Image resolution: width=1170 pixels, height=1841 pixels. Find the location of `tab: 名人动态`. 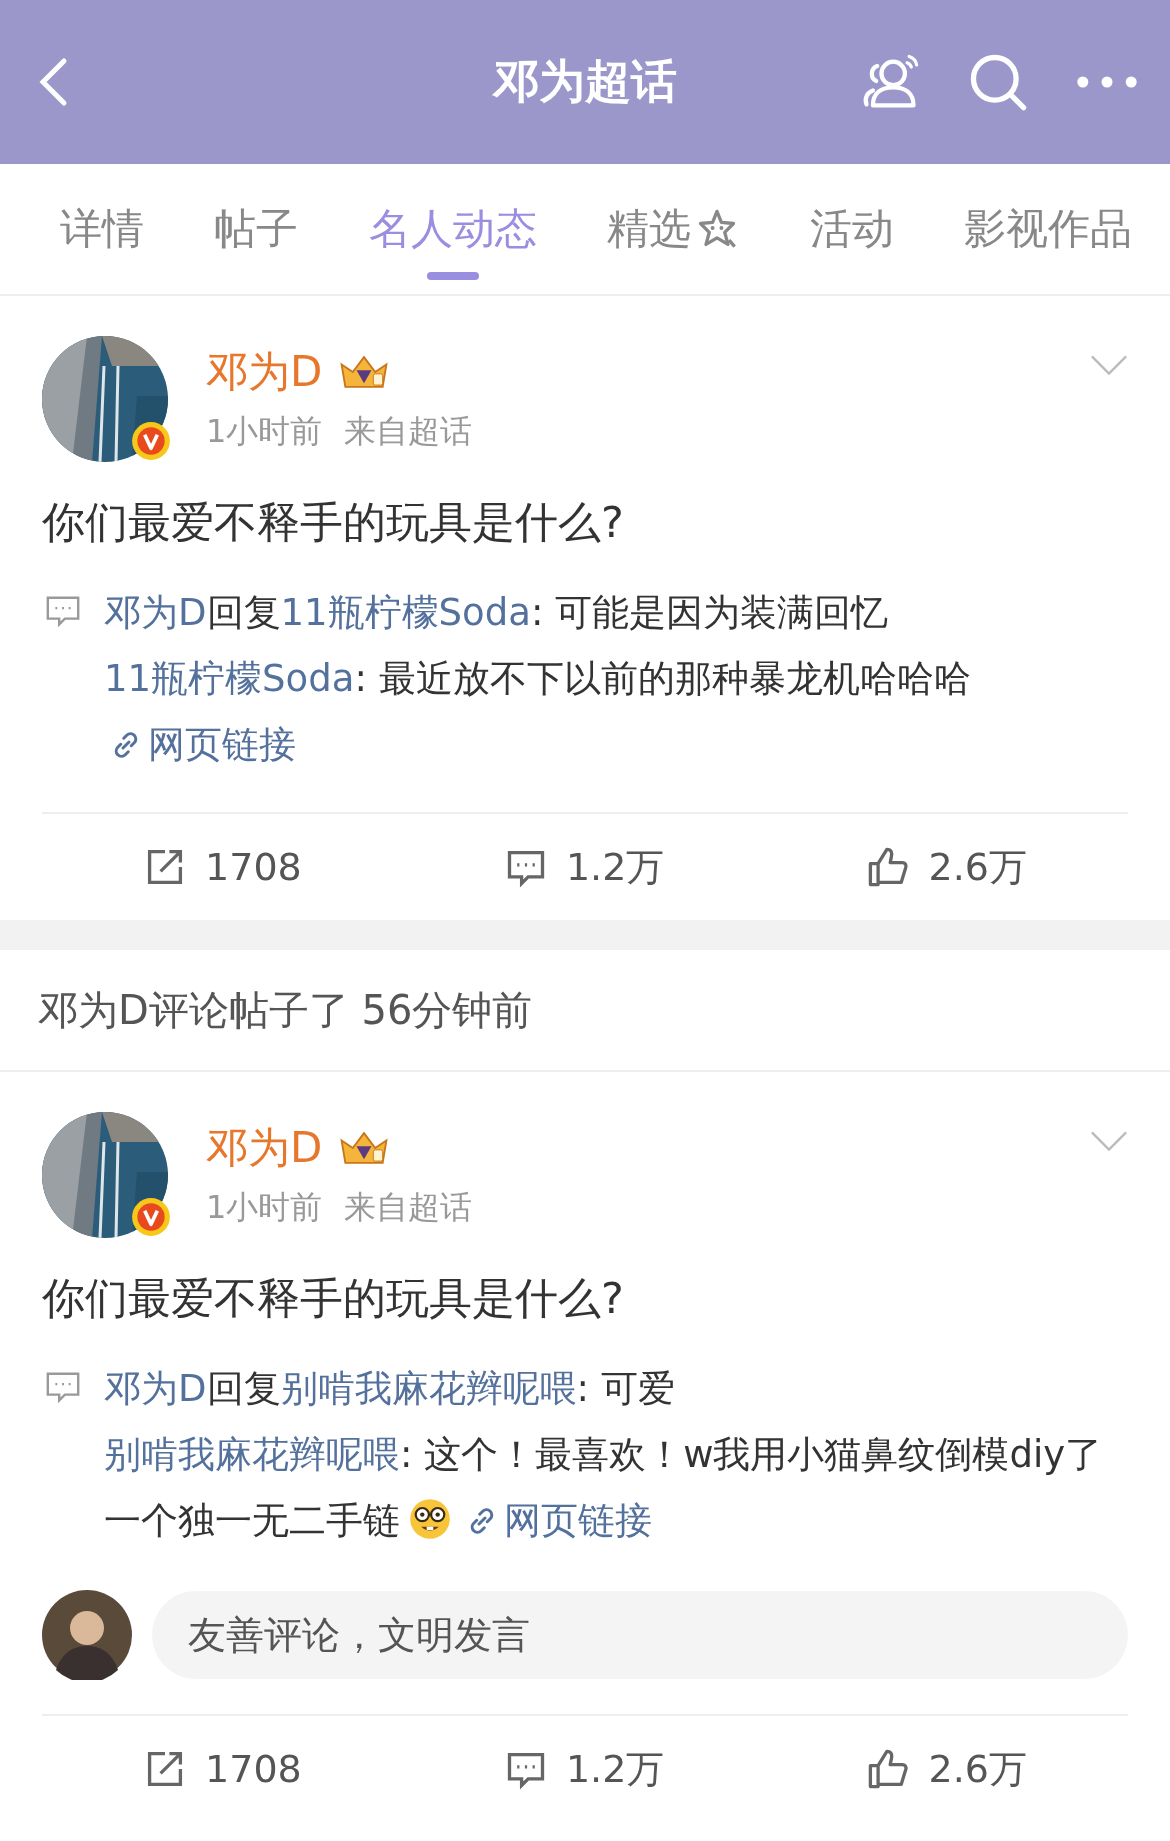

tab: 名人动态 is located at coordinates (452, 229).